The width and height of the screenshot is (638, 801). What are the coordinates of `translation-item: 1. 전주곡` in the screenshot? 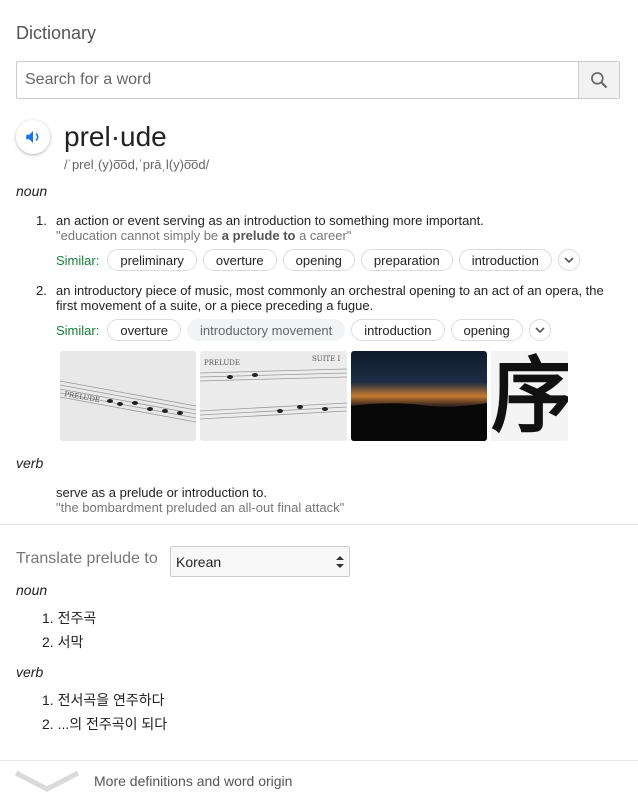 It's located at (69, 618).